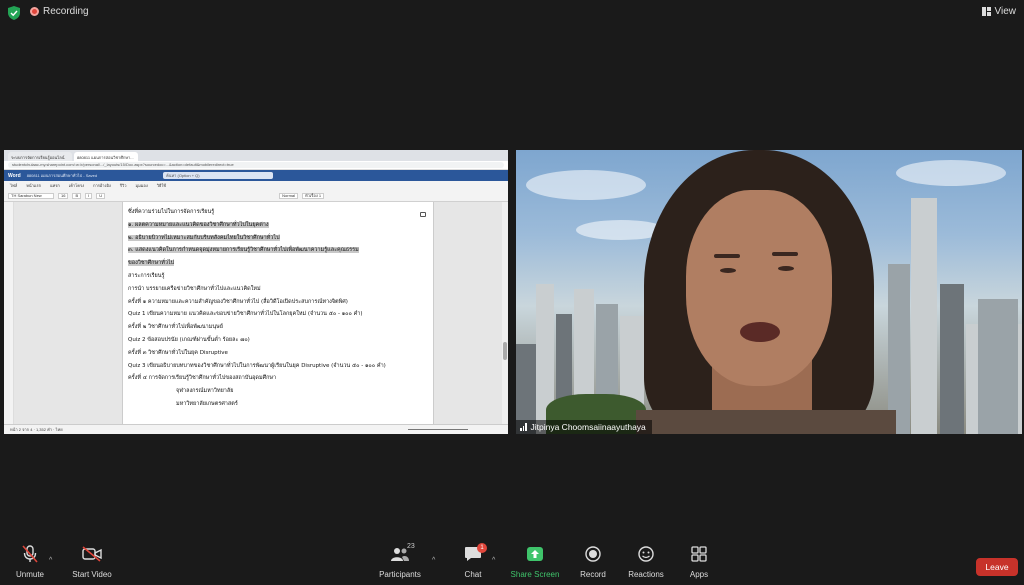  I want to click on recording-label: Recording, so click(66, 11).